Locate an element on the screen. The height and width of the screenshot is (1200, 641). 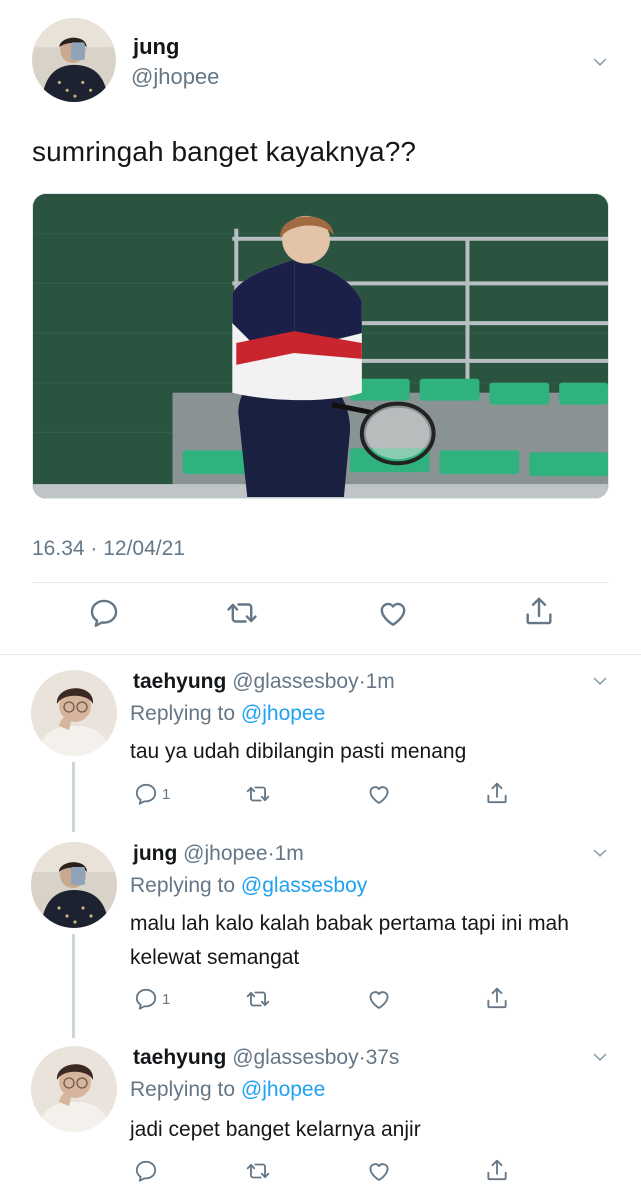
reply-header: taehyung @glassesboy·37s is located at coordinates (266, 1058).